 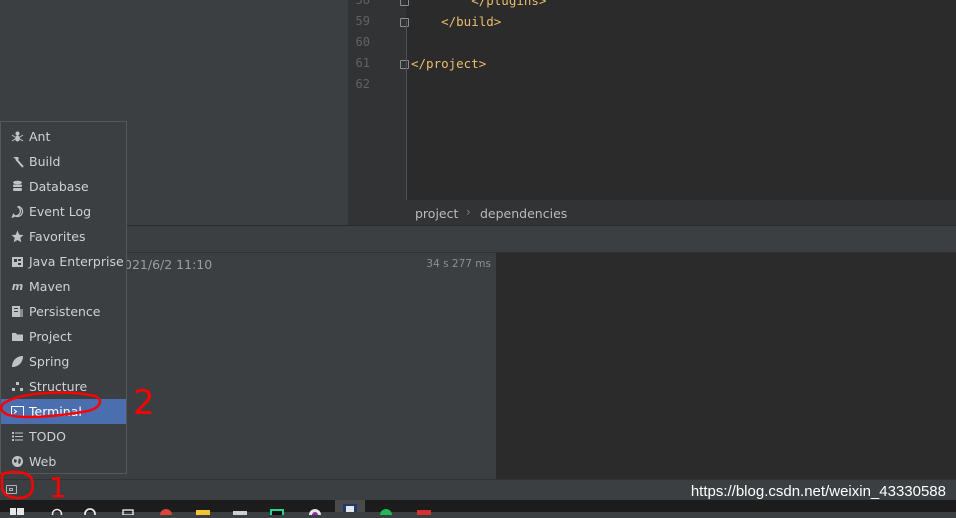 What do you see at coordinates (49, 361) in the screenshot?
I see `menu-item-label: Spring` at bounding box center [49, 361].